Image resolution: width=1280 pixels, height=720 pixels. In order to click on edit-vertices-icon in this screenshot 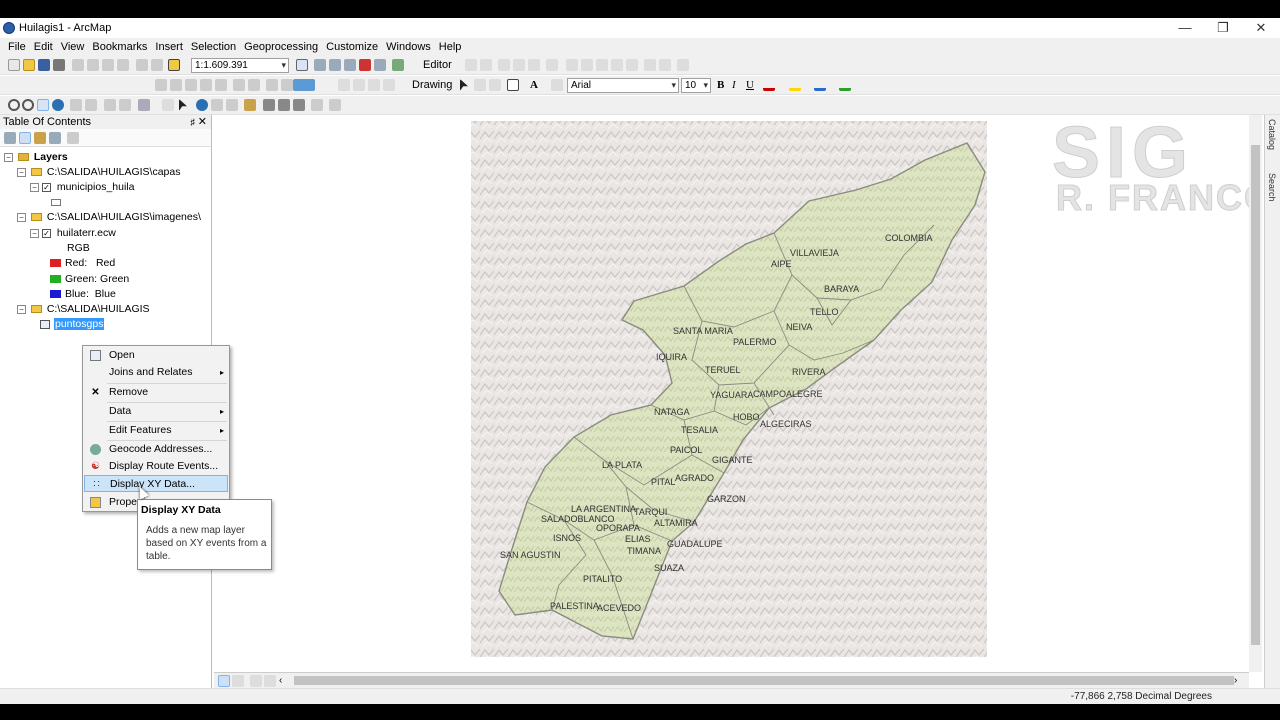, I will do `click(557, 85)`.